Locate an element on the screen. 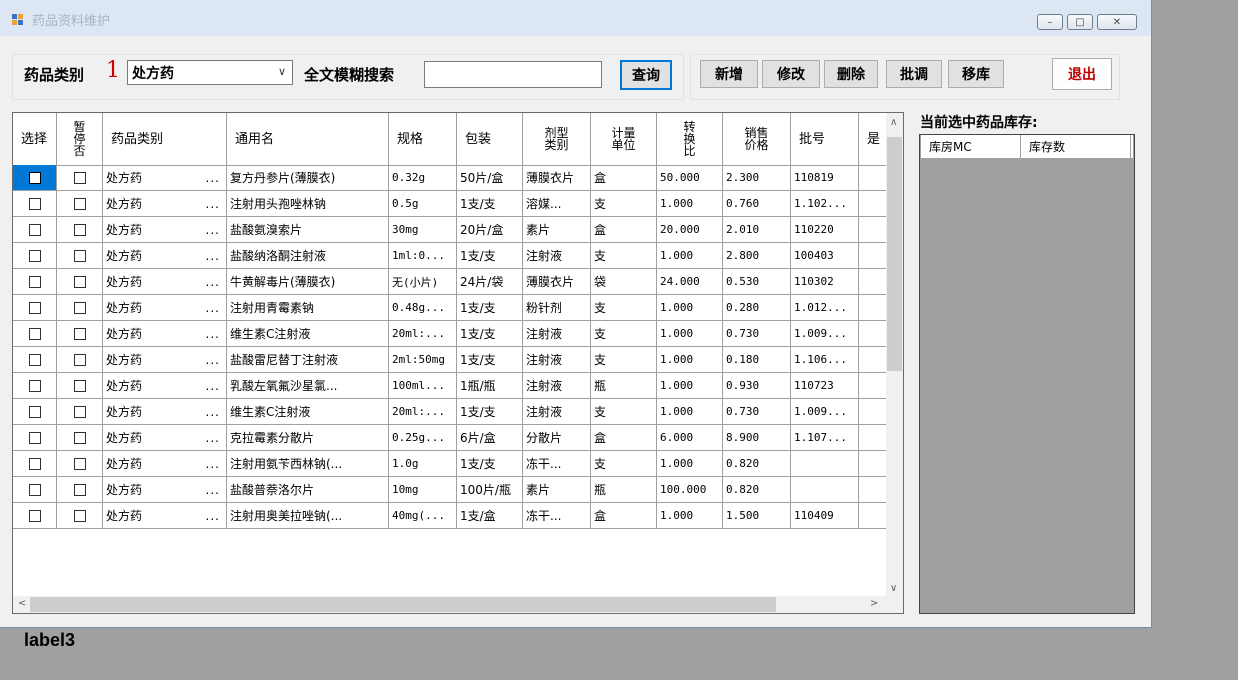  table-cell: 0.280 is located at coordinates (757, 307).